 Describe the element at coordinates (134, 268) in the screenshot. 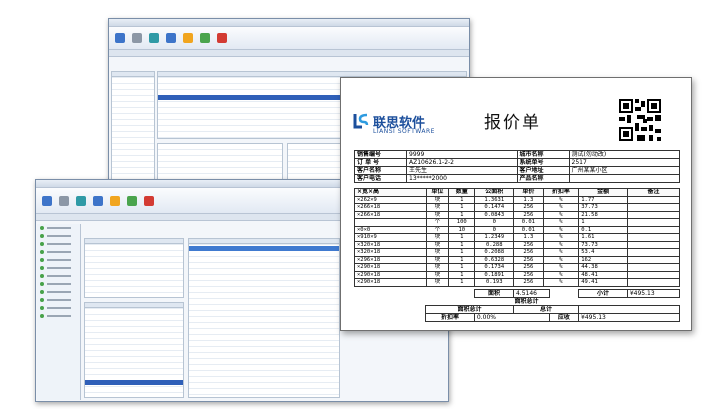

I see `category-grid` at that location.